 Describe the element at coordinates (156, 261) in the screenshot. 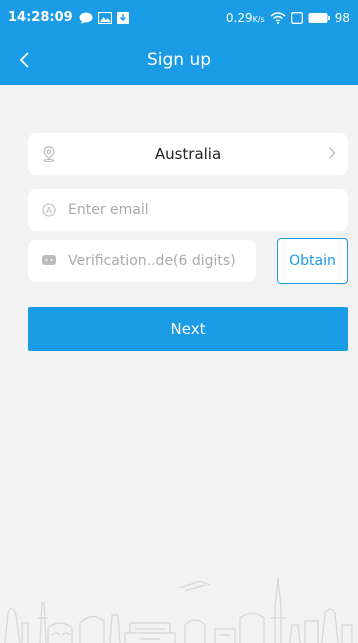

I see `verification-code-input` at that location.